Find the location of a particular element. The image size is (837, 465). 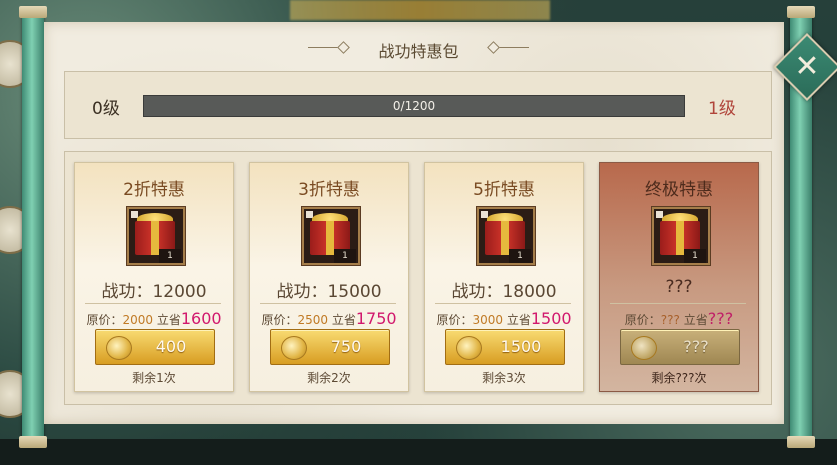

buy-price: 750 is located at coordinates (346, 346).